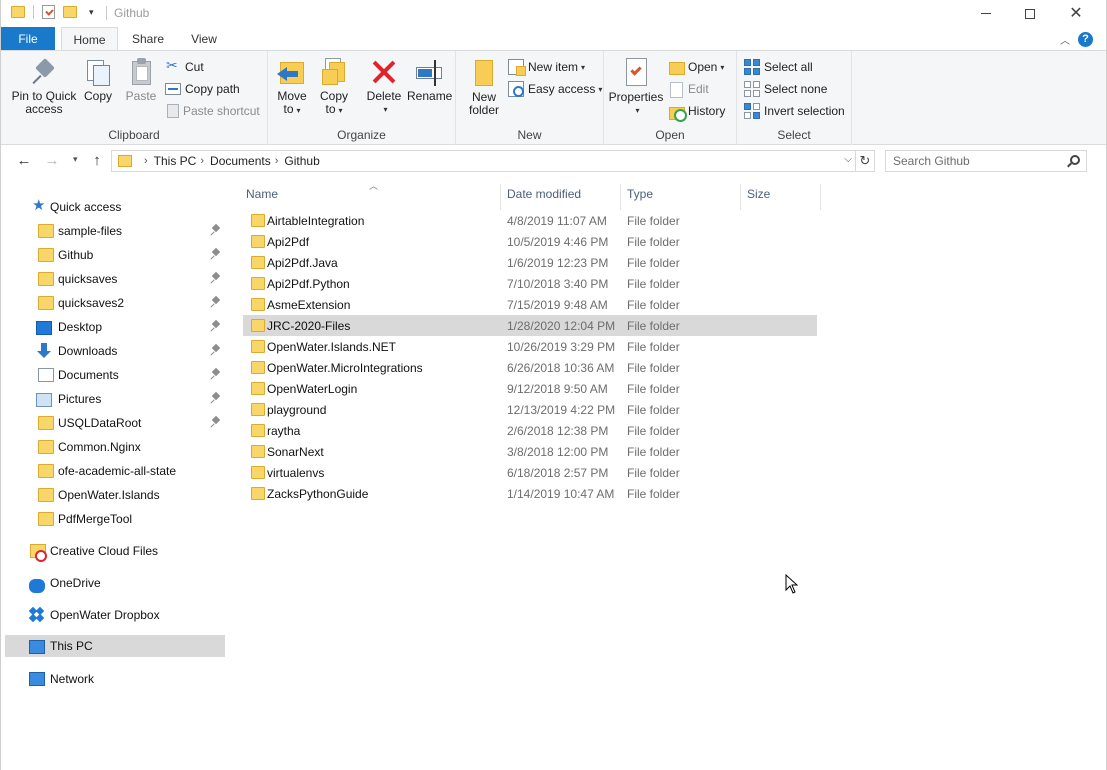 The image size is (1107, 770). What do you see at coordinates (115, 255) in the screenshot?
I see `sidebar-item-github: Github` at bounding box center [115, 255].